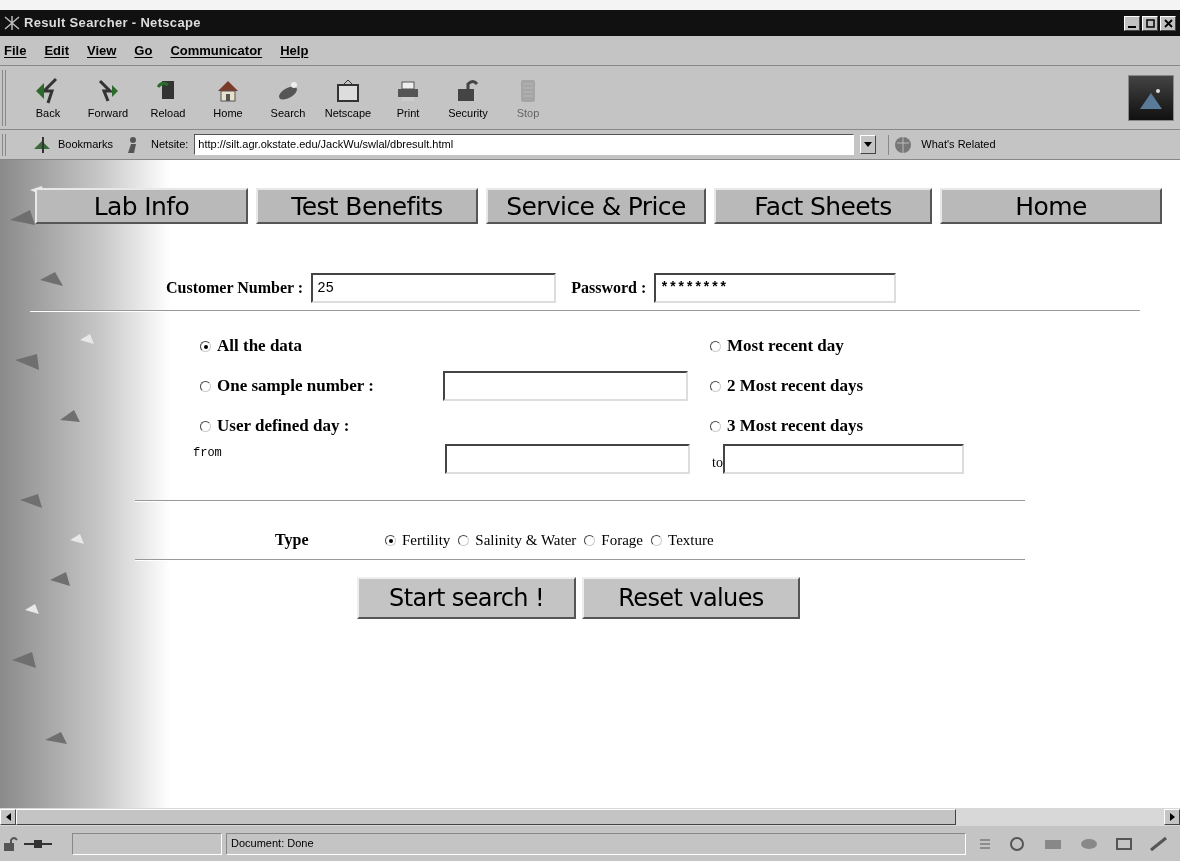 This screenshot has width=1180, height=861. I want to click on radio-label: 3 Most recent days, so click(795, 426).